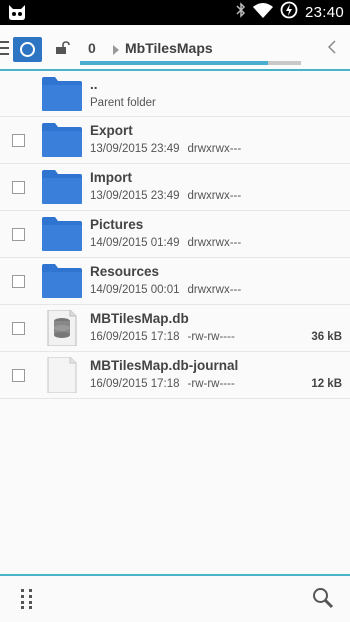  What do you see at coordinates (92, 48) in the screenshot?
I see `selected-count: 0` at bounding box center [92, 48].